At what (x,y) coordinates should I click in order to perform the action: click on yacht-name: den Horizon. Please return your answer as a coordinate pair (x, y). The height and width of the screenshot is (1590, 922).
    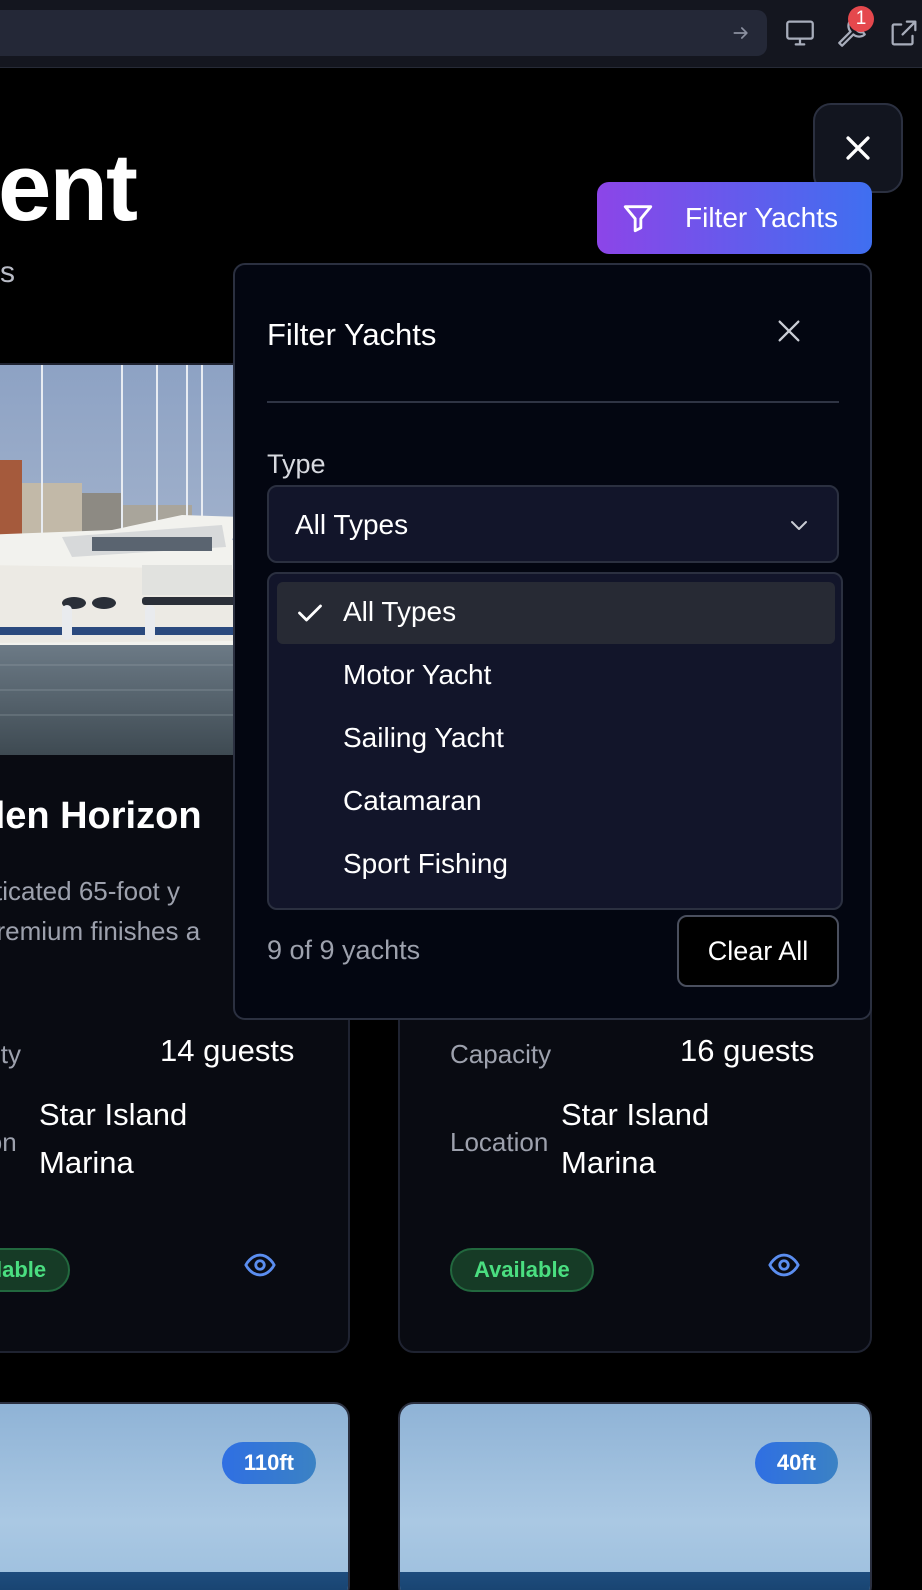
    Looking at the image, I should click on (101, 816).